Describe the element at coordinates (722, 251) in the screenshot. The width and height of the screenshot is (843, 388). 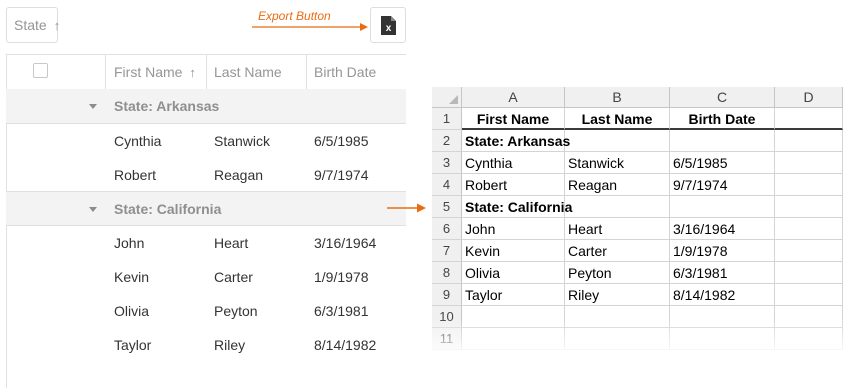
I see `sheet-cell: 1/9/1978` at that location.